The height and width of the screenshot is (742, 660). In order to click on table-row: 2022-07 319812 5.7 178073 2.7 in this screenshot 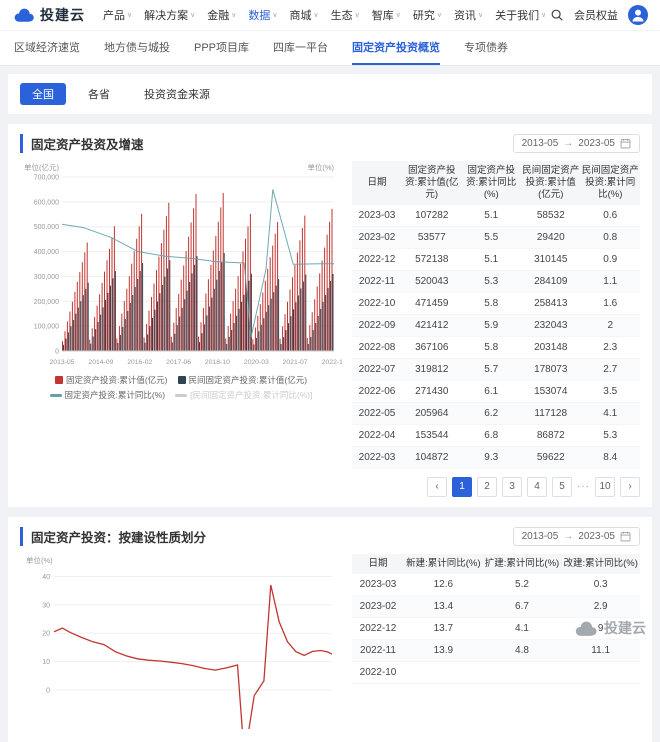, I will do `click(496, 369)`.